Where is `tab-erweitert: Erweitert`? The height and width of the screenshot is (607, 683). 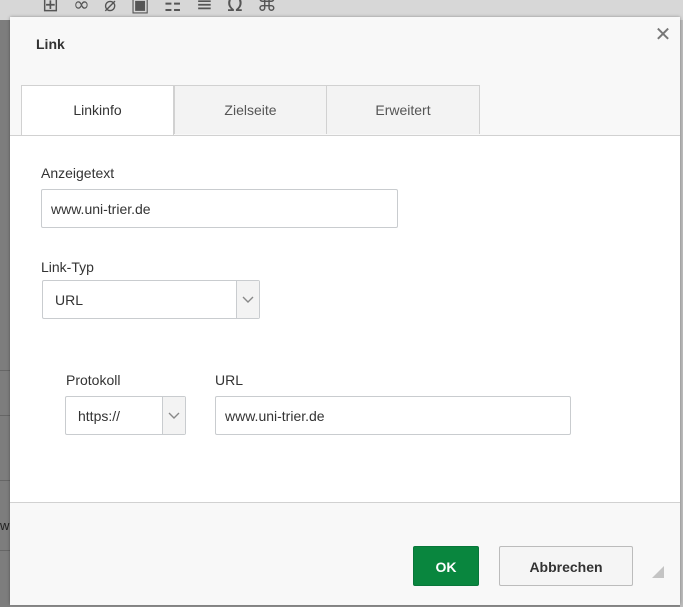
tab-erweitert: Erweitert is located at coordinates (403, 109).